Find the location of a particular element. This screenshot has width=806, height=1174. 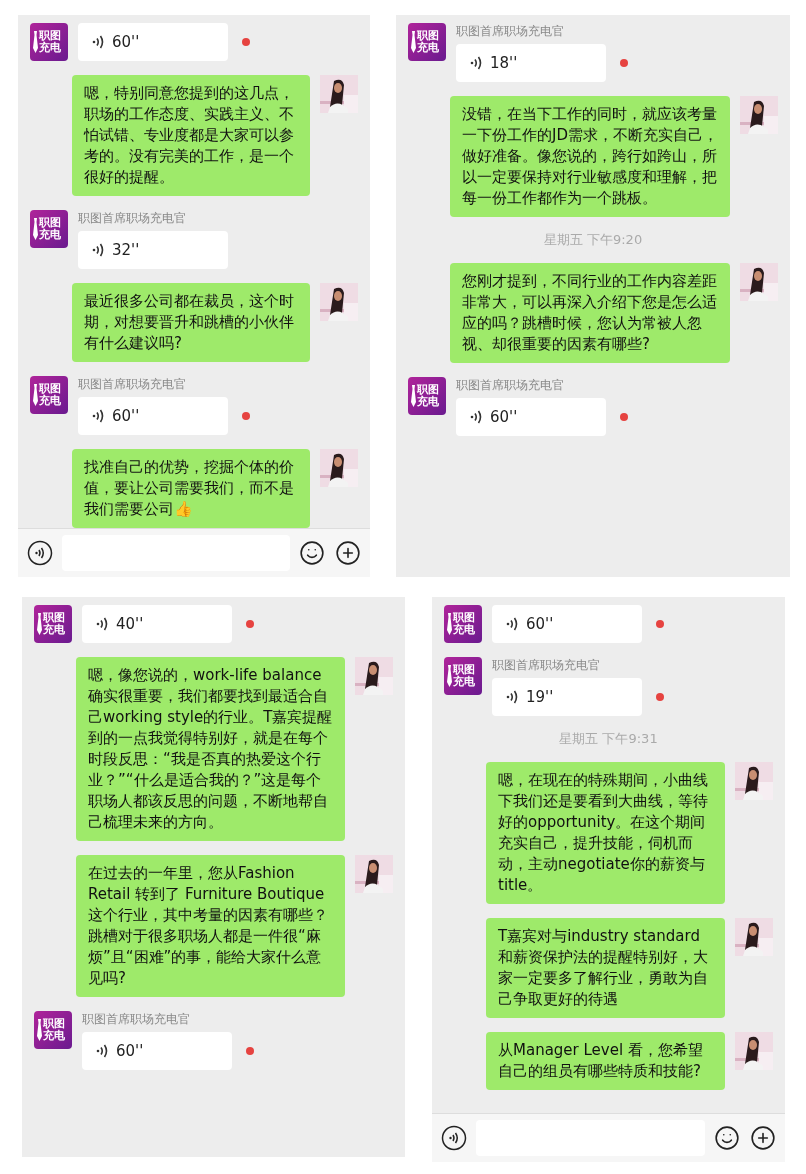

message-bubble: 找准自己的优势，挖掘个体的价值，要让公司需要我们，而不是我们需要公司👍 is located at coordinates (191, 488).